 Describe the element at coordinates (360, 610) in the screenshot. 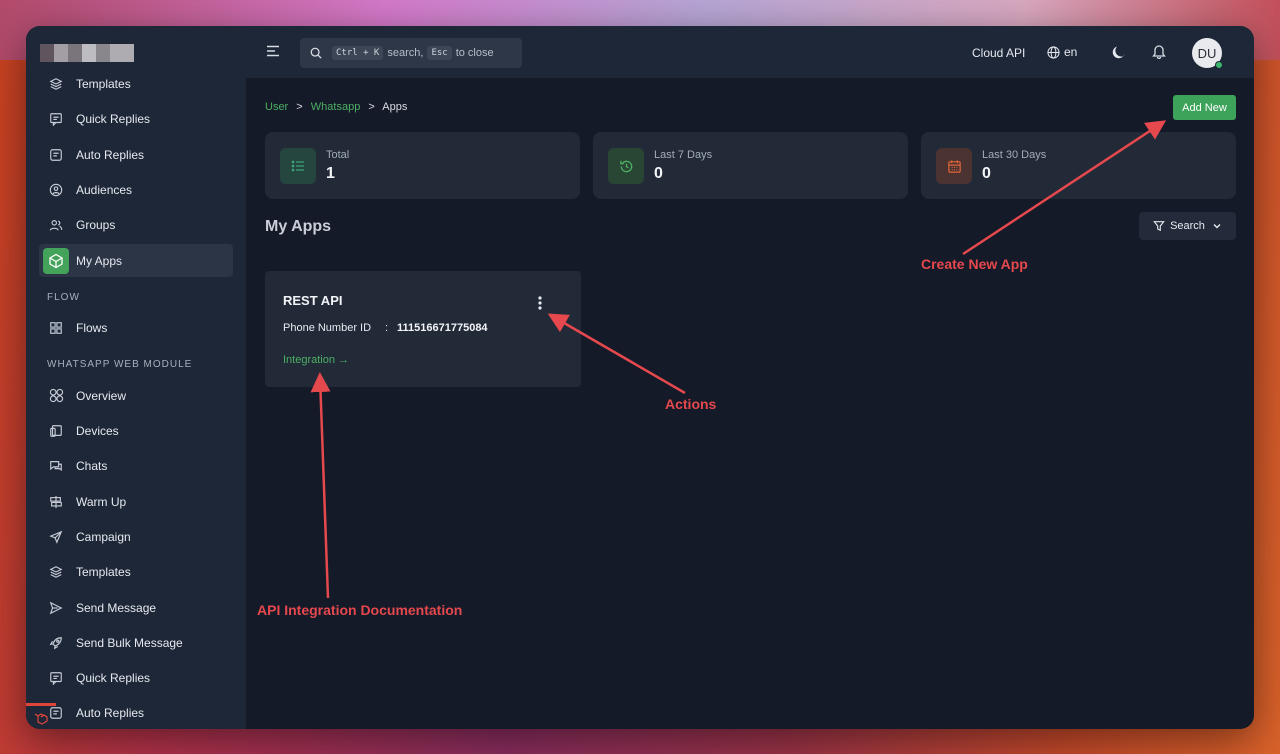

I see `annotation-api-docs: API Integration Documentation` at that location.